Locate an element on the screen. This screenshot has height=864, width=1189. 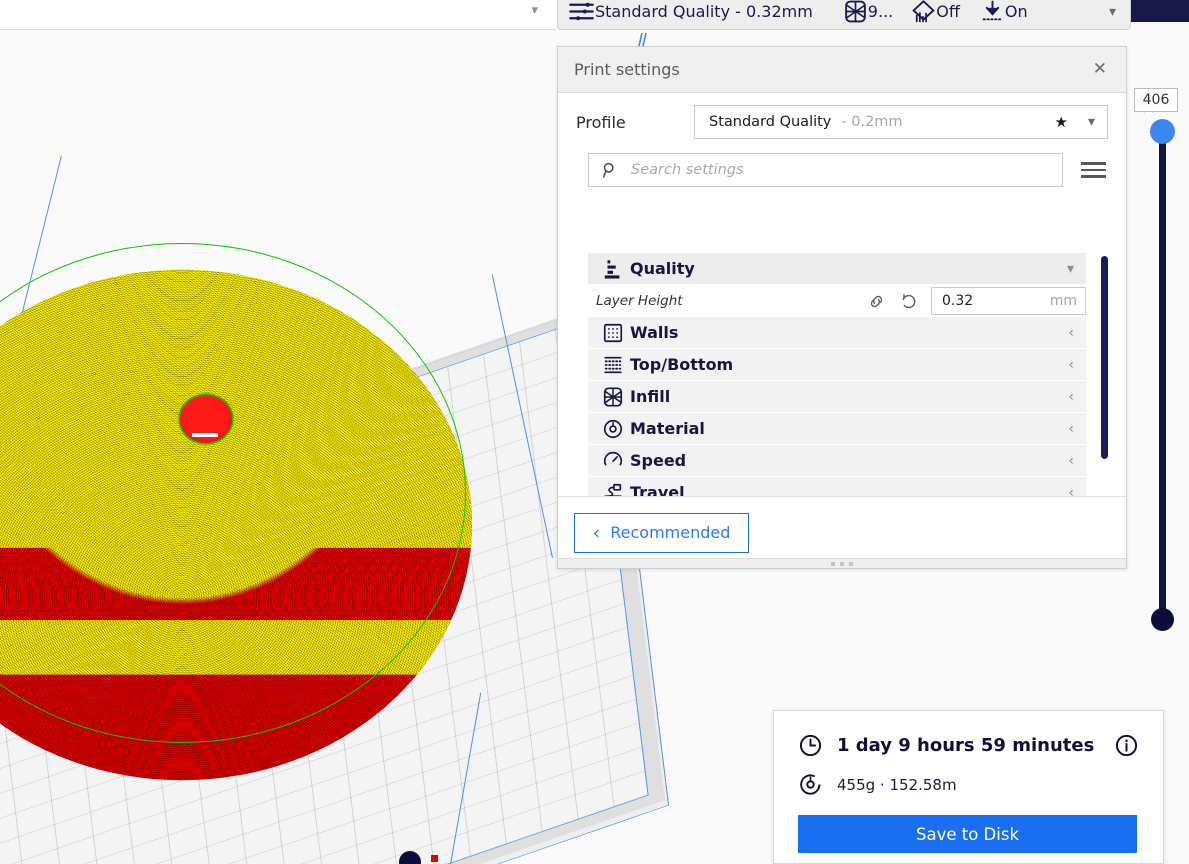
layer-height-value: 0.32 is located at coordinates (958, 301).